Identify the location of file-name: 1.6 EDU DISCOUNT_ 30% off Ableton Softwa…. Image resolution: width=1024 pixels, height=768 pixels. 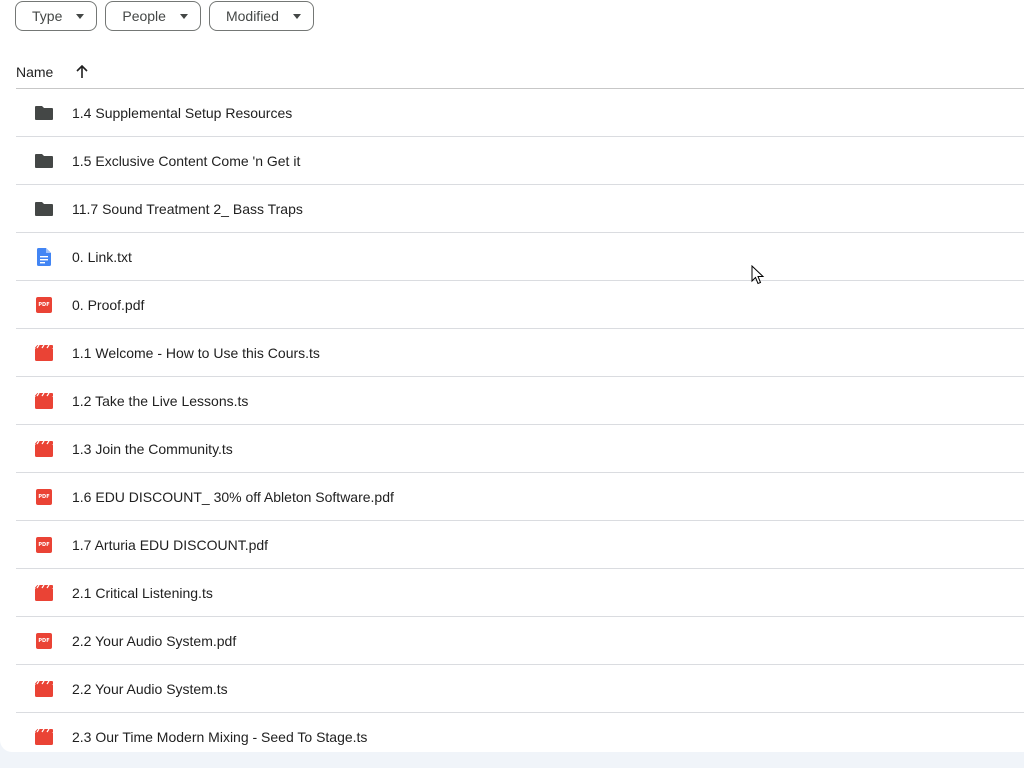
(233, 496).